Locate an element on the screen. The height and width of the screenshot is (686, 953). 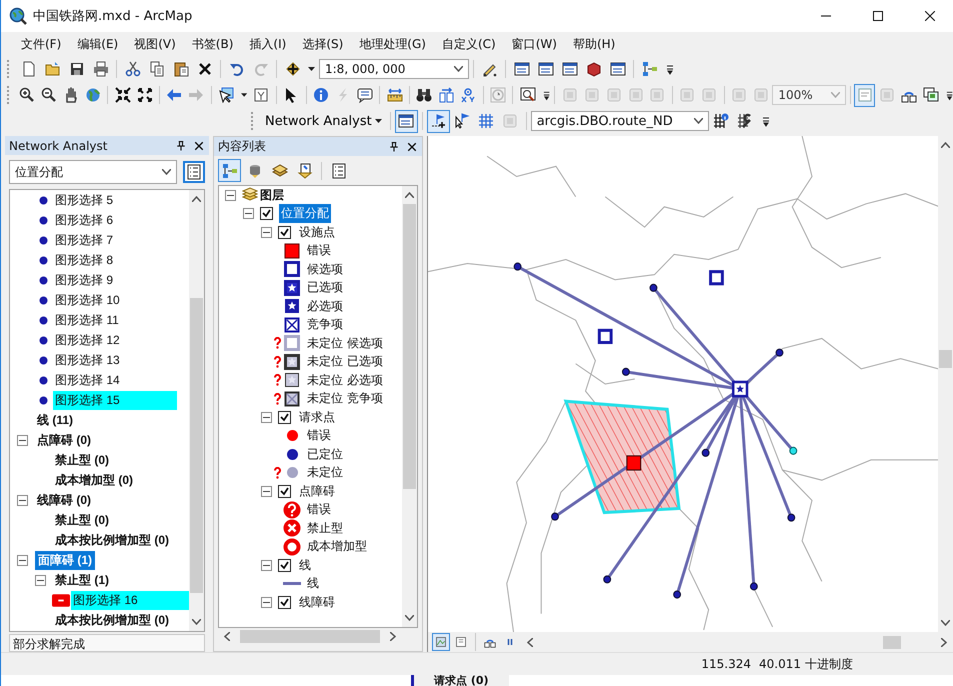
feature-label: 图形选择 9 is located at coordinates (84, 280).